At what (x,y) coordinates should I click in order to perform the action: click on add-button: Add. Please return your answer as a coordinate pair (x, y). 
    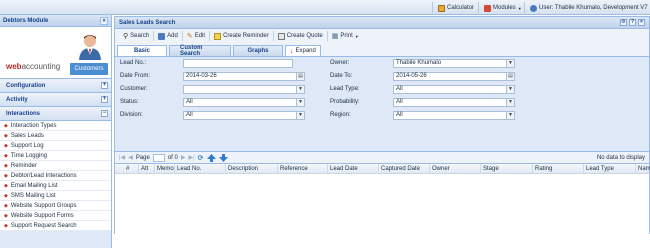
    Looking at the image, I should click on (168, 36).